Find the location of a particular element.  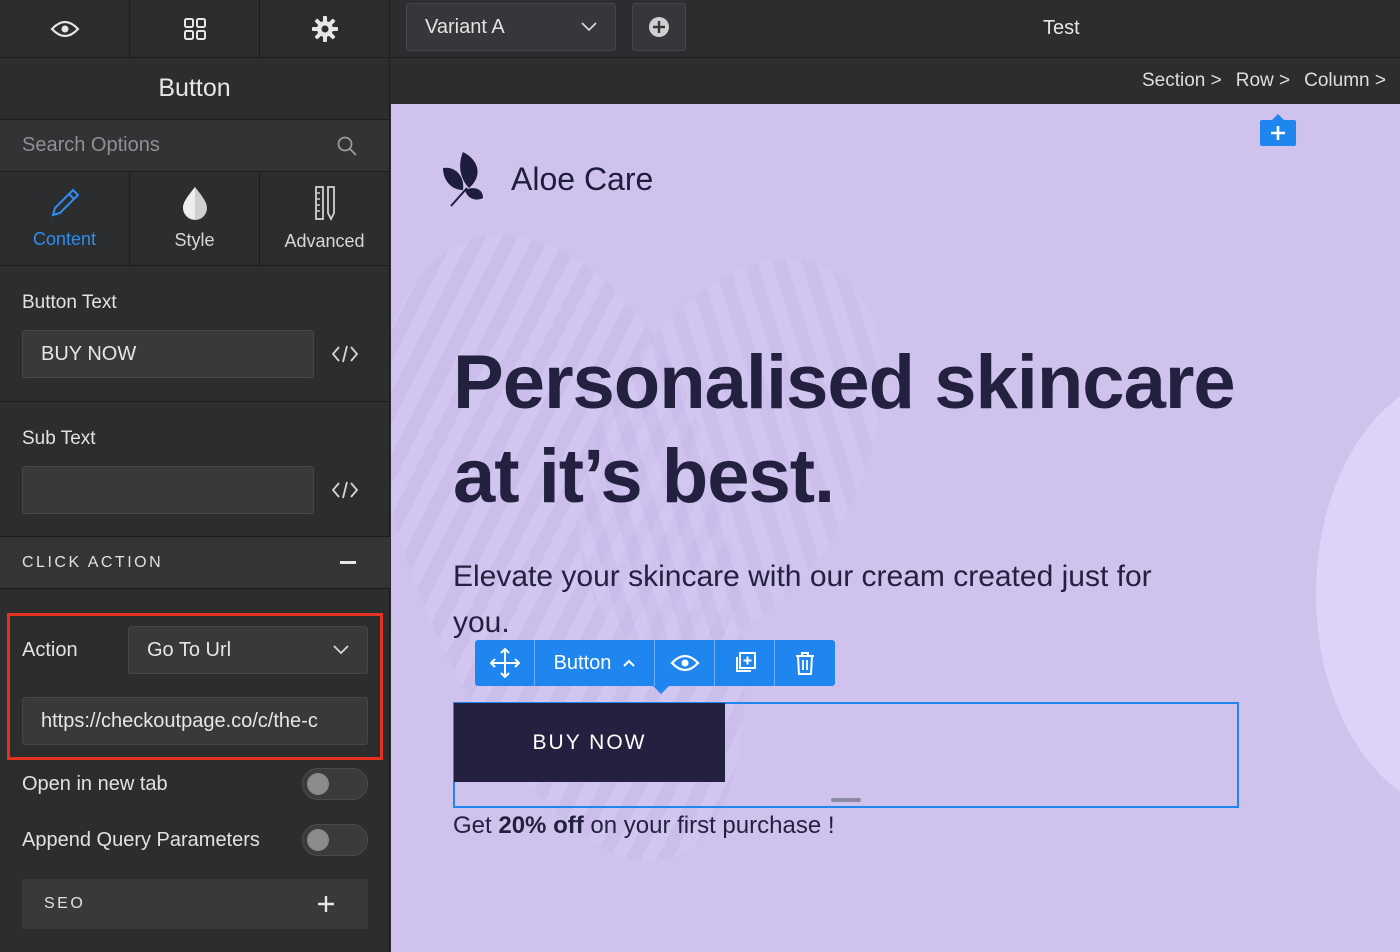

seo-title: SEO is located at coordinates (65, 903).